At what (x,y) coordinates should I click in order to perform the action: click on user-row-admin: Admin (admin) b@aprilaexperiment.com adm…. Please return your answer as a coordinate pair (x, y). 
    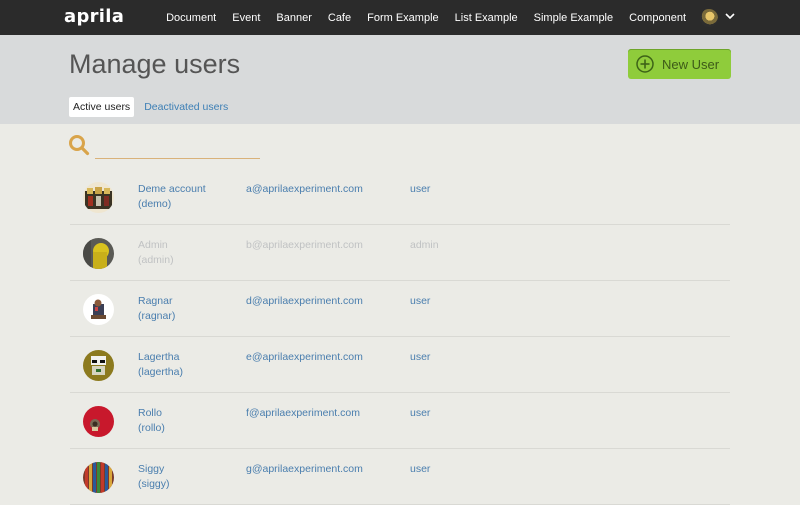
    Looking at the image, I should click on (400, 253).